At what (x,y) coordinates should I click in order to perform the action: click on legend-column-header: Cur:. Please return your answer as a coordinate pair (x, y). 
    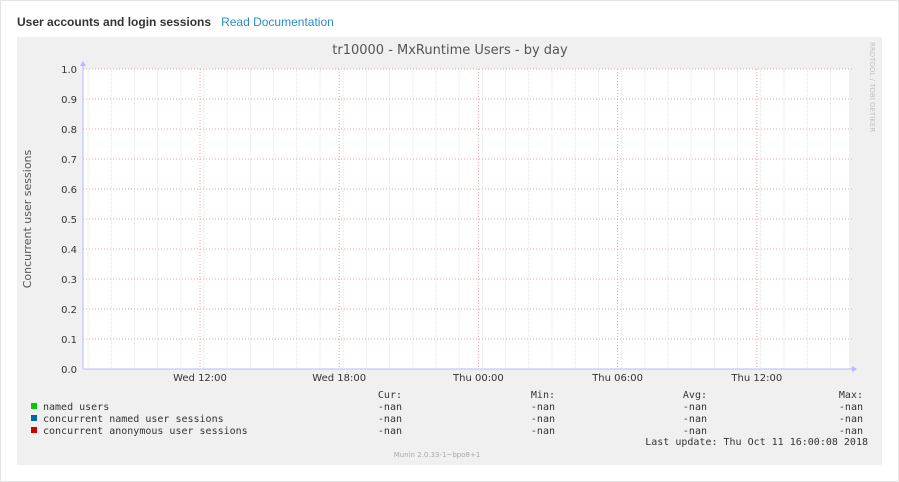
    Looking at the image, I should click on (390, 395).